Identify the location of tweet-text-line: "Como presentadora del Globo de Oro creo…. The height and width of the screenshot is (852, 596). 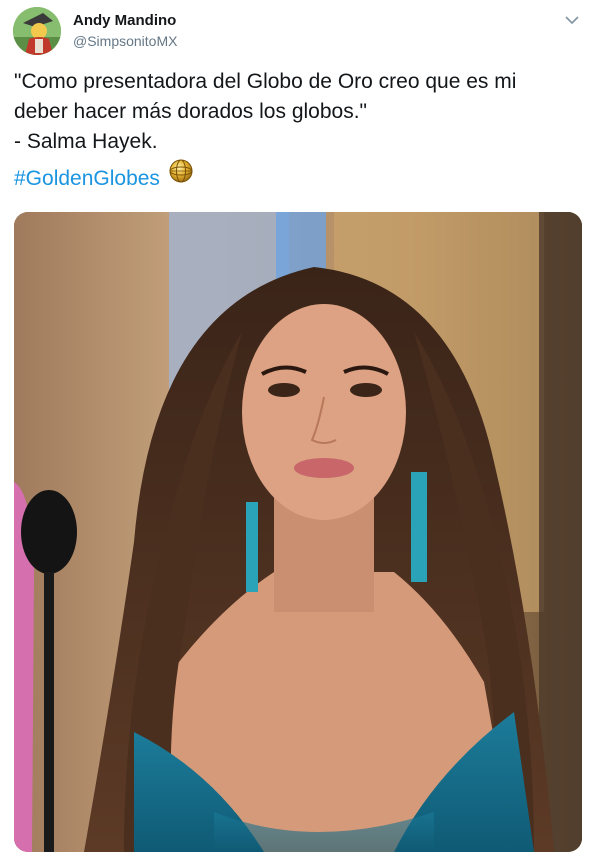
(265, 81).